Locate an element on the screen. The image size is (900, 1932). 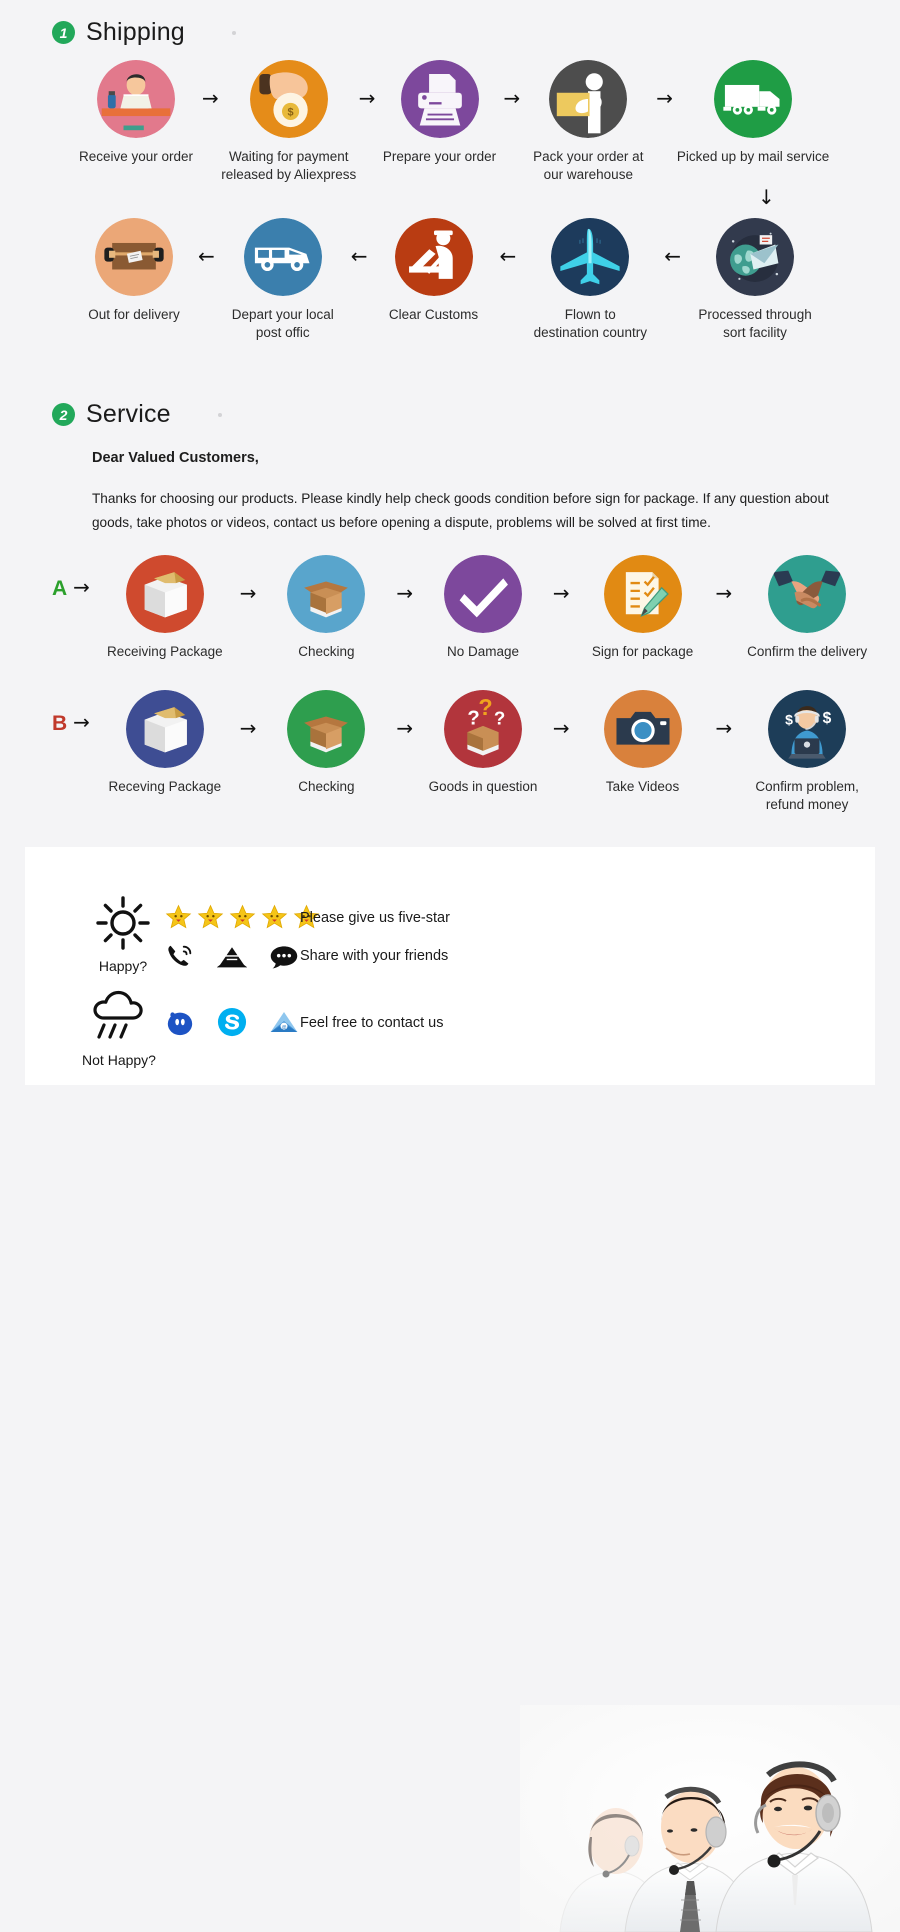
flow-step: Out for delivery is located at coordinates (134, 271).